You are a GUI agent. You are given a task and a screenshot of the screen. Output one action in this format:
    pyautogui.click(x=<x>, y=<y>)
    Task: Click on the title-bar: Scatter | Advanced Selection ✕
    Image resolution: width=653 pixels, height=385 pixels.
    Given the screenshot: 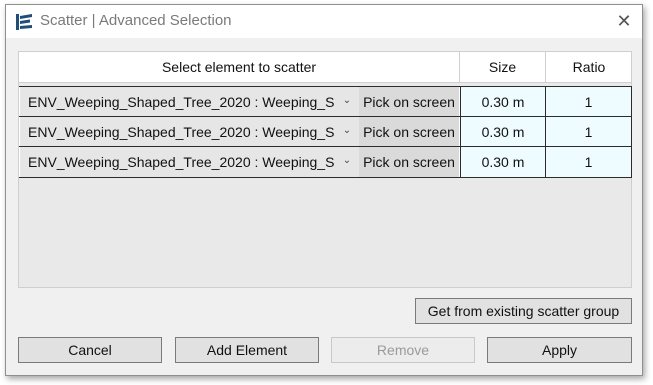 What is the action you would take?
    pyautogui.click(x=324, y=21)
    